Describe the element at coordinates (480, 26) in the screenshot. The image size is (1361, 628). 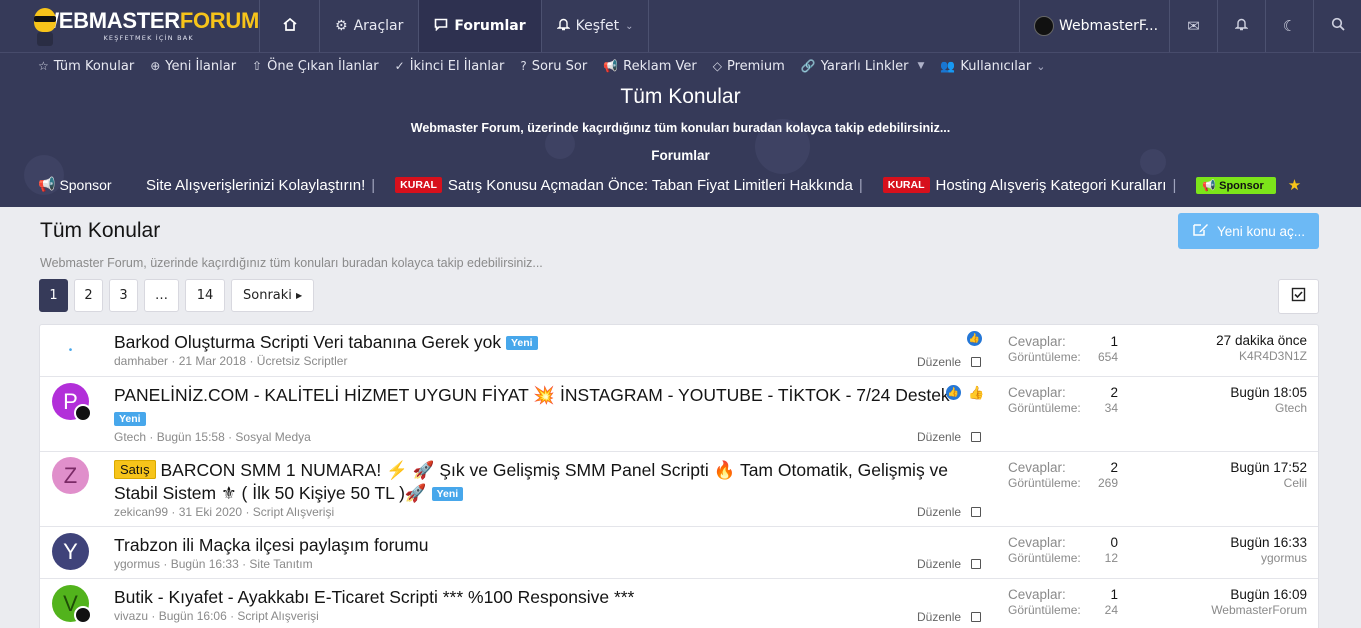
I see `nav-tab-forumlar: Forumlar` at that location.